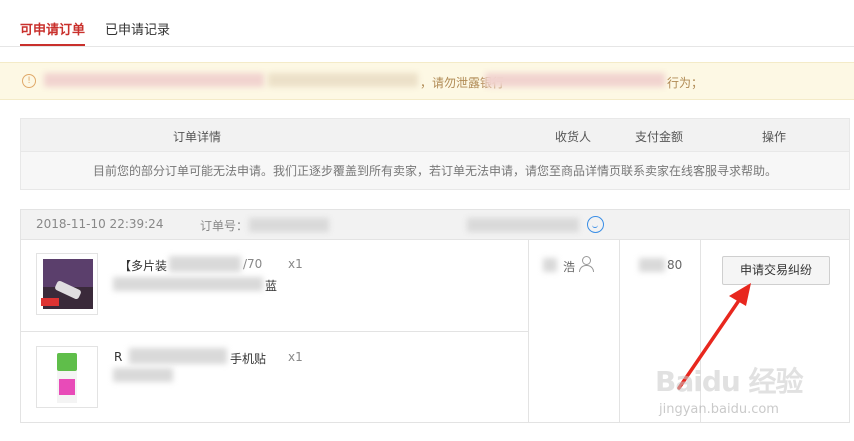 The width and height of the screenshot is (854, 441). I want to click on order-number-label: 订单号：, so click(224, 226).